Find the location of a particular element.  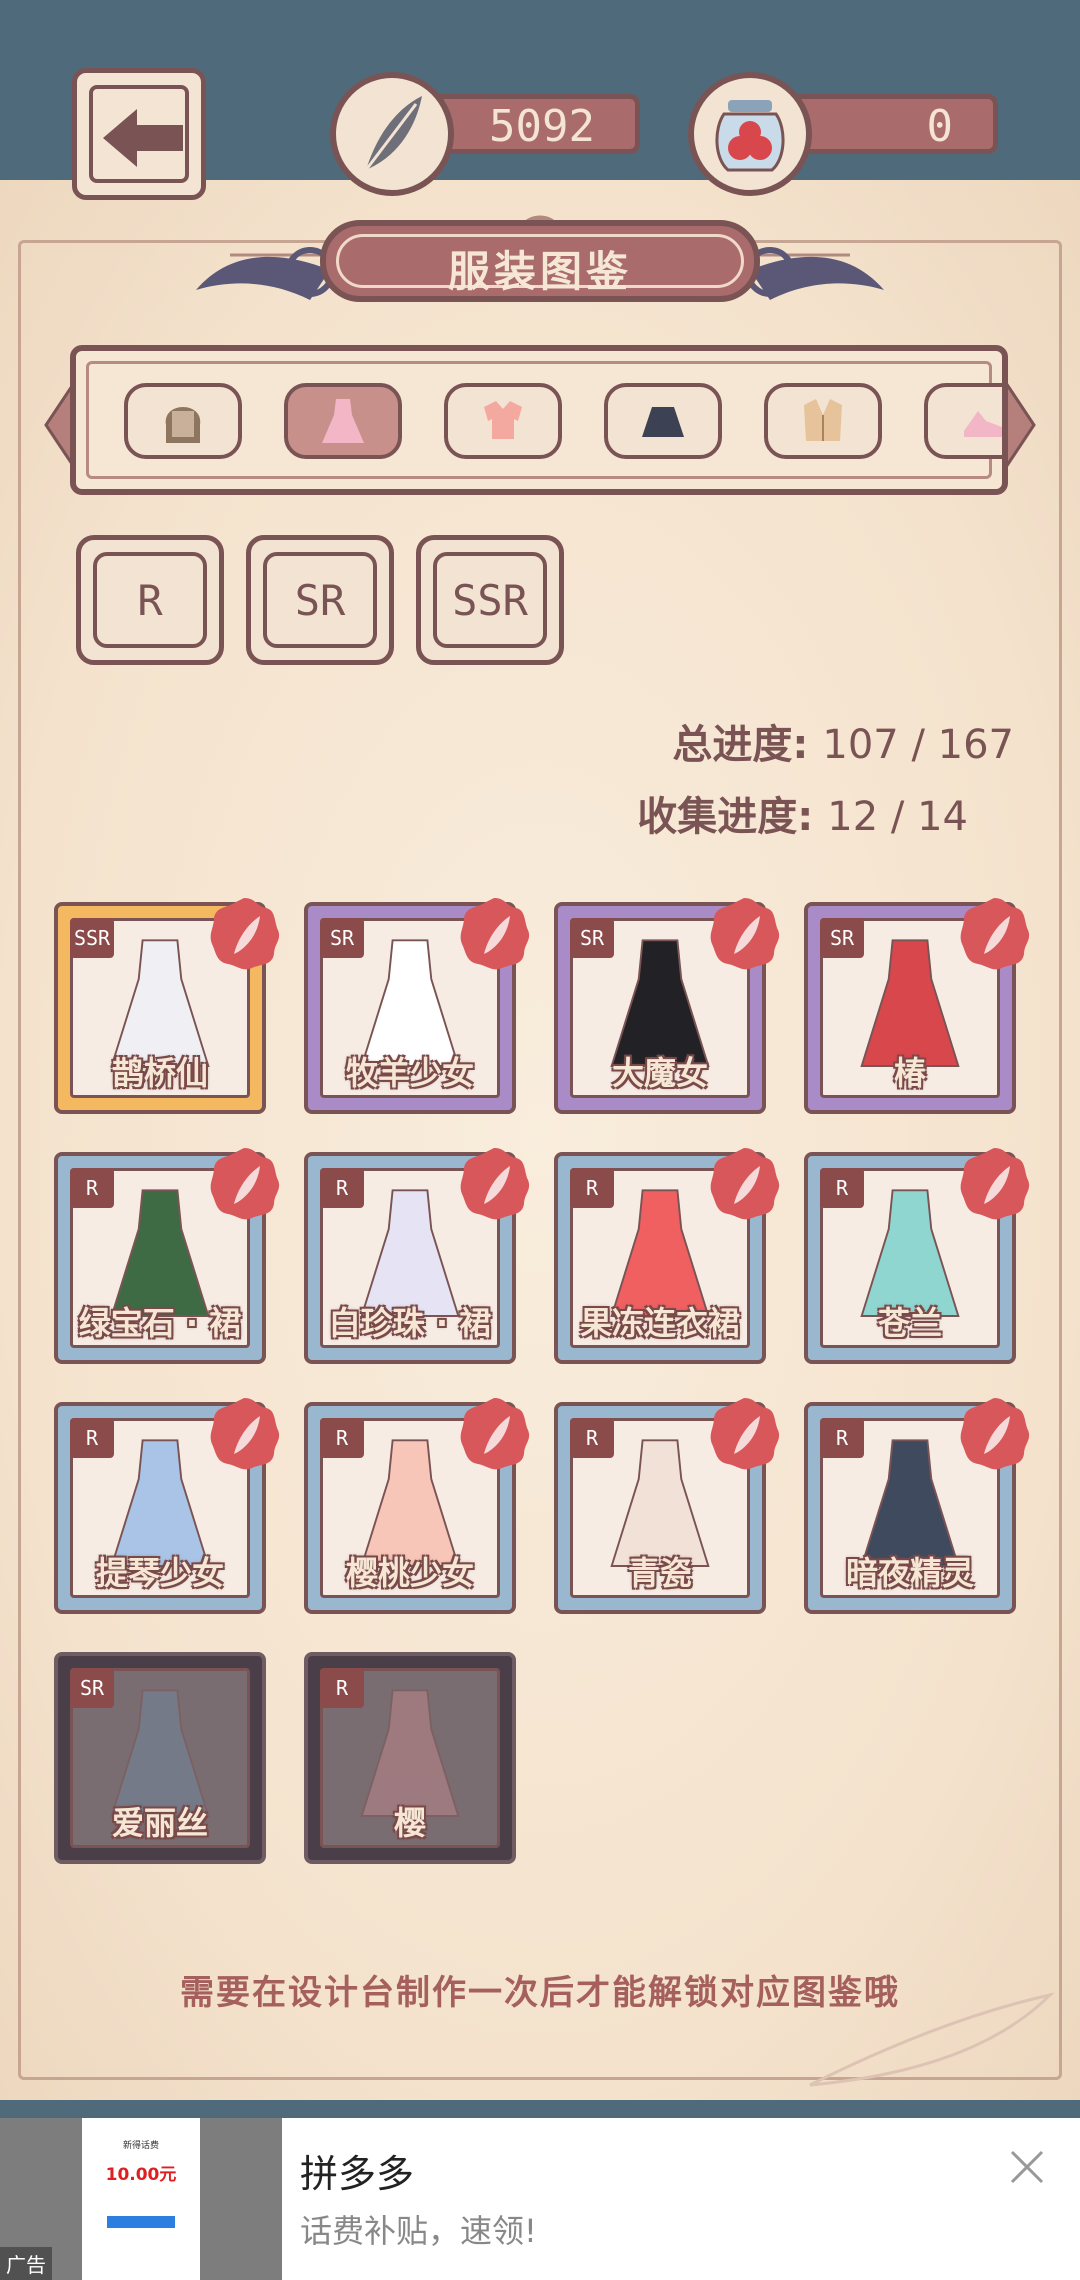

filter-r-button: R is located at coordinates (150, 600).